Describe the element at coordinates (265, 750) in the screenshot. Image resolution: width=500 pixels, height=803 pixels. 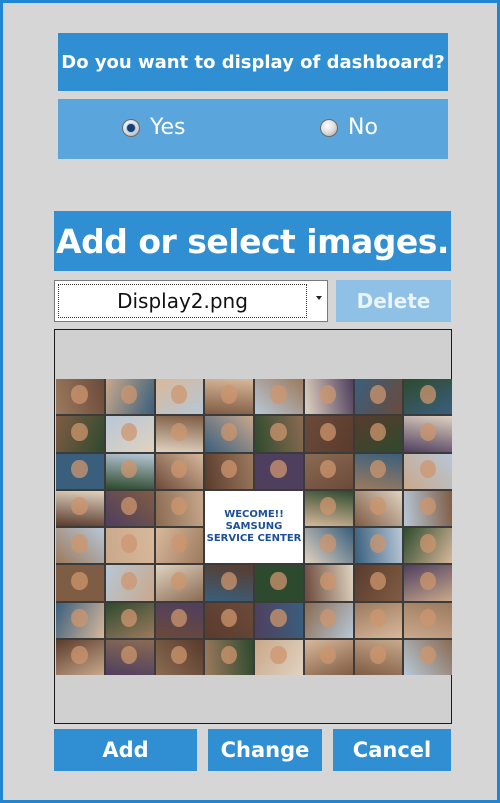
I see `change-button: Change` at that location.